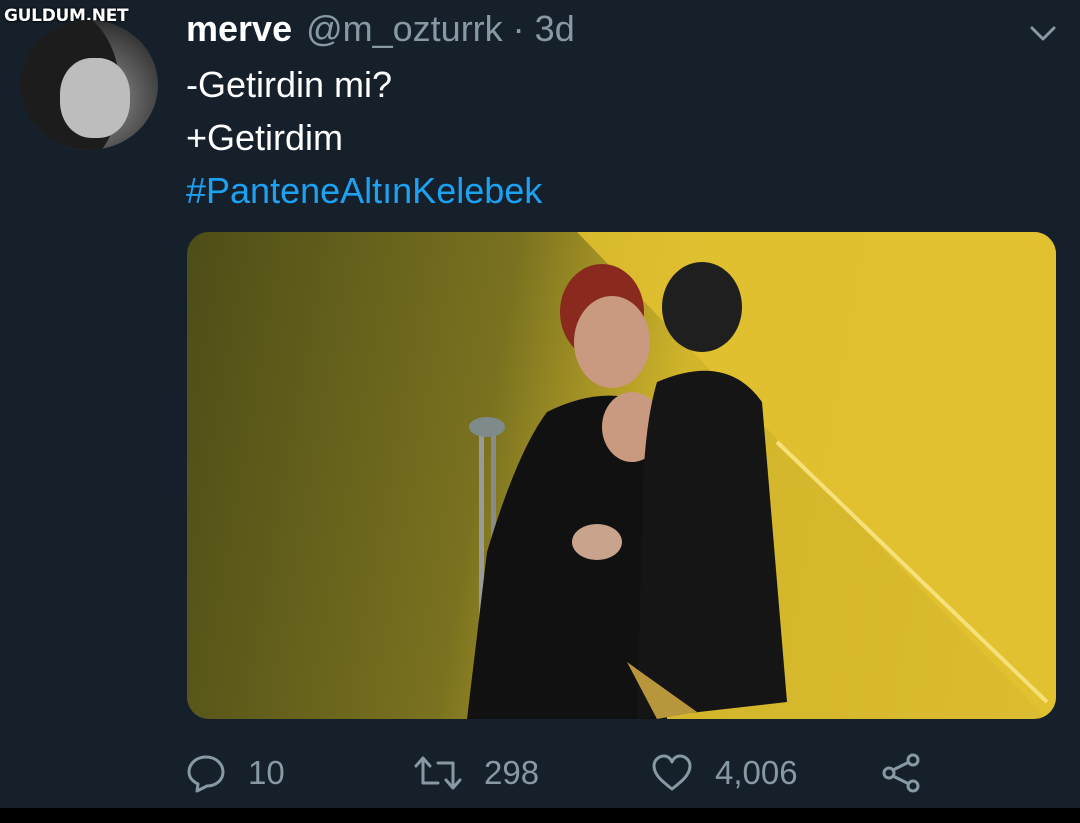  Describe the element at coordinates (438, 773) in the screenshot. I see `retweet-icon` at that location.